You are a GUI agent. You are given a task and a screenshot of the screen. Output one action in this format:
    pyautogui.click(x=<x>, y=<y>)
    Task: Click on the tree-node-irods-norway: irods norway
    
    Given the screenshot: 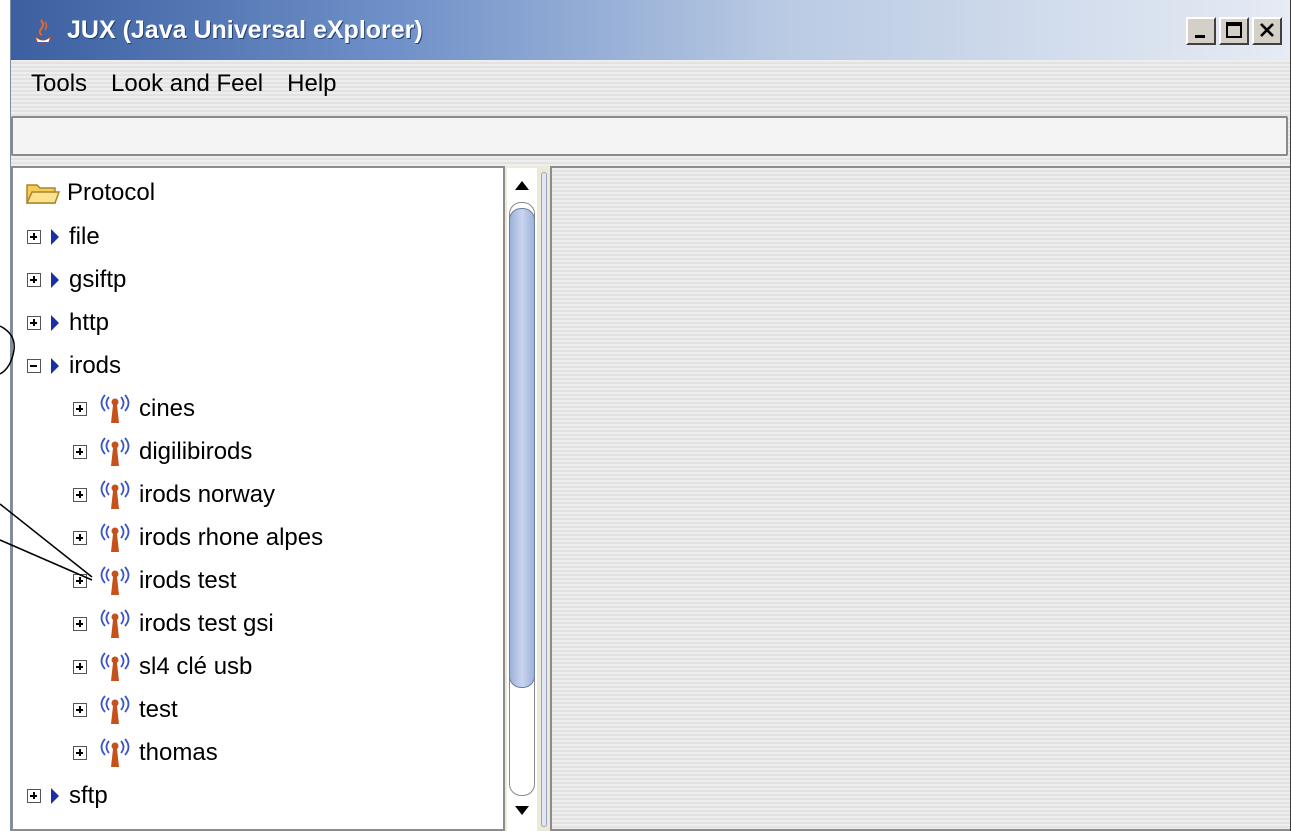 What is the action you would take?
    pyautogui.click(x=174, y=495)
    